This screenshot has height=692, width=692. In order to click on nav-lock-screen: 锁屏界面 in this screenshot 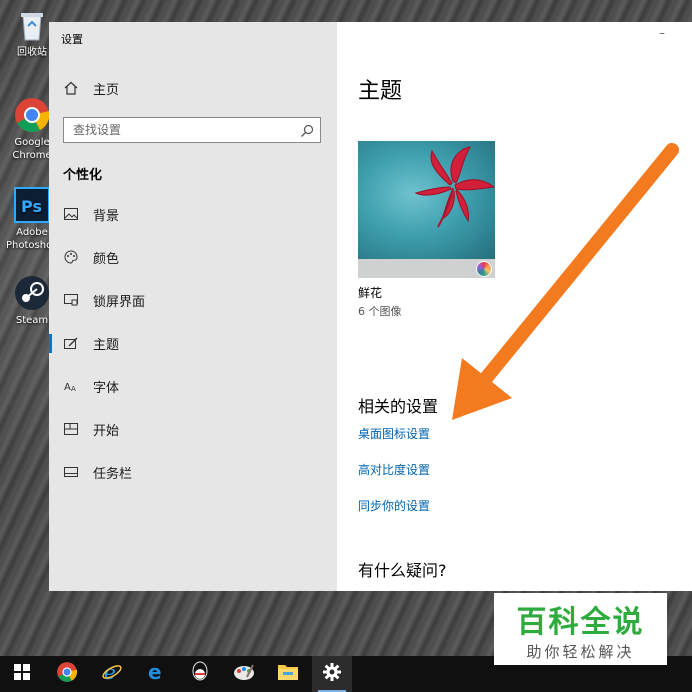, I will do `click(193, 300)`.